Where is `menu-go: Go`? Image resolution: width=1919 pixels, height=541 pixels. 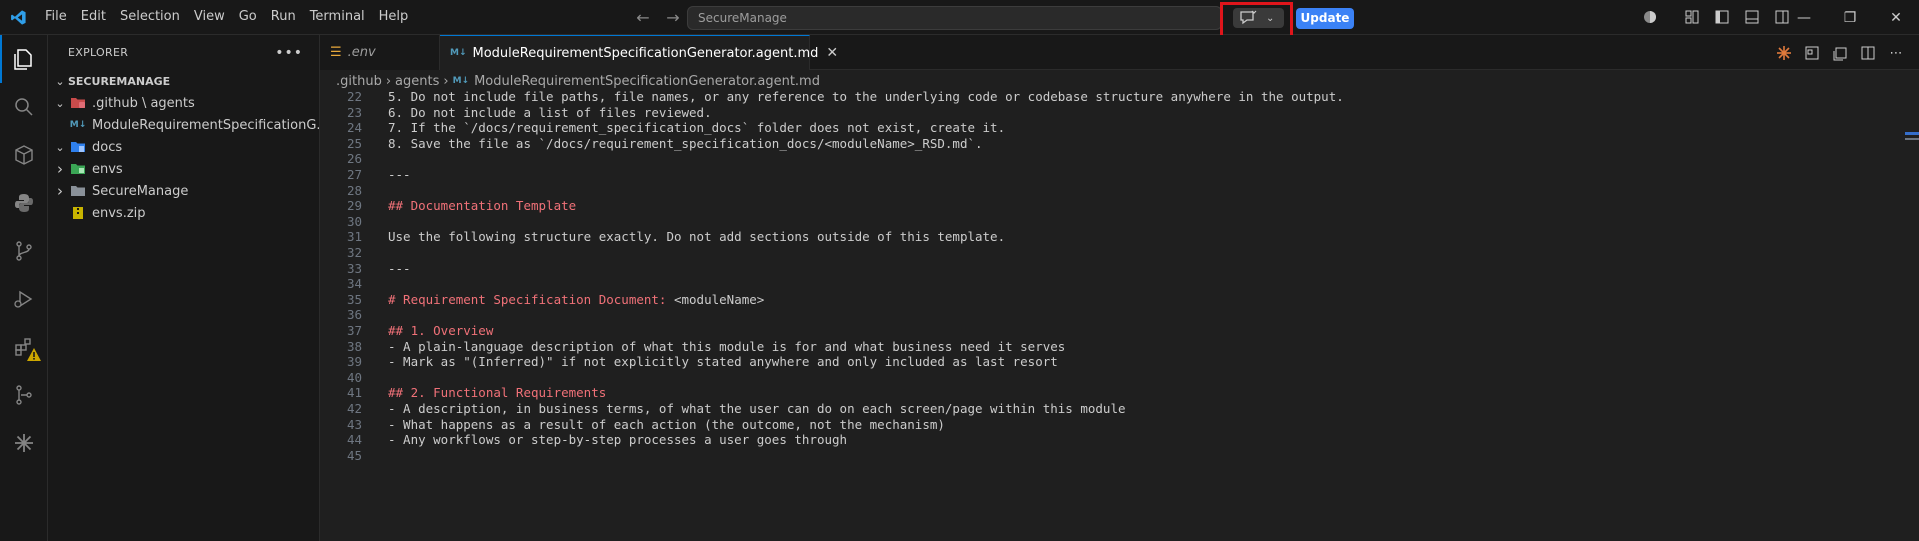
menu-go: Go is located at coordinates (248, 17).